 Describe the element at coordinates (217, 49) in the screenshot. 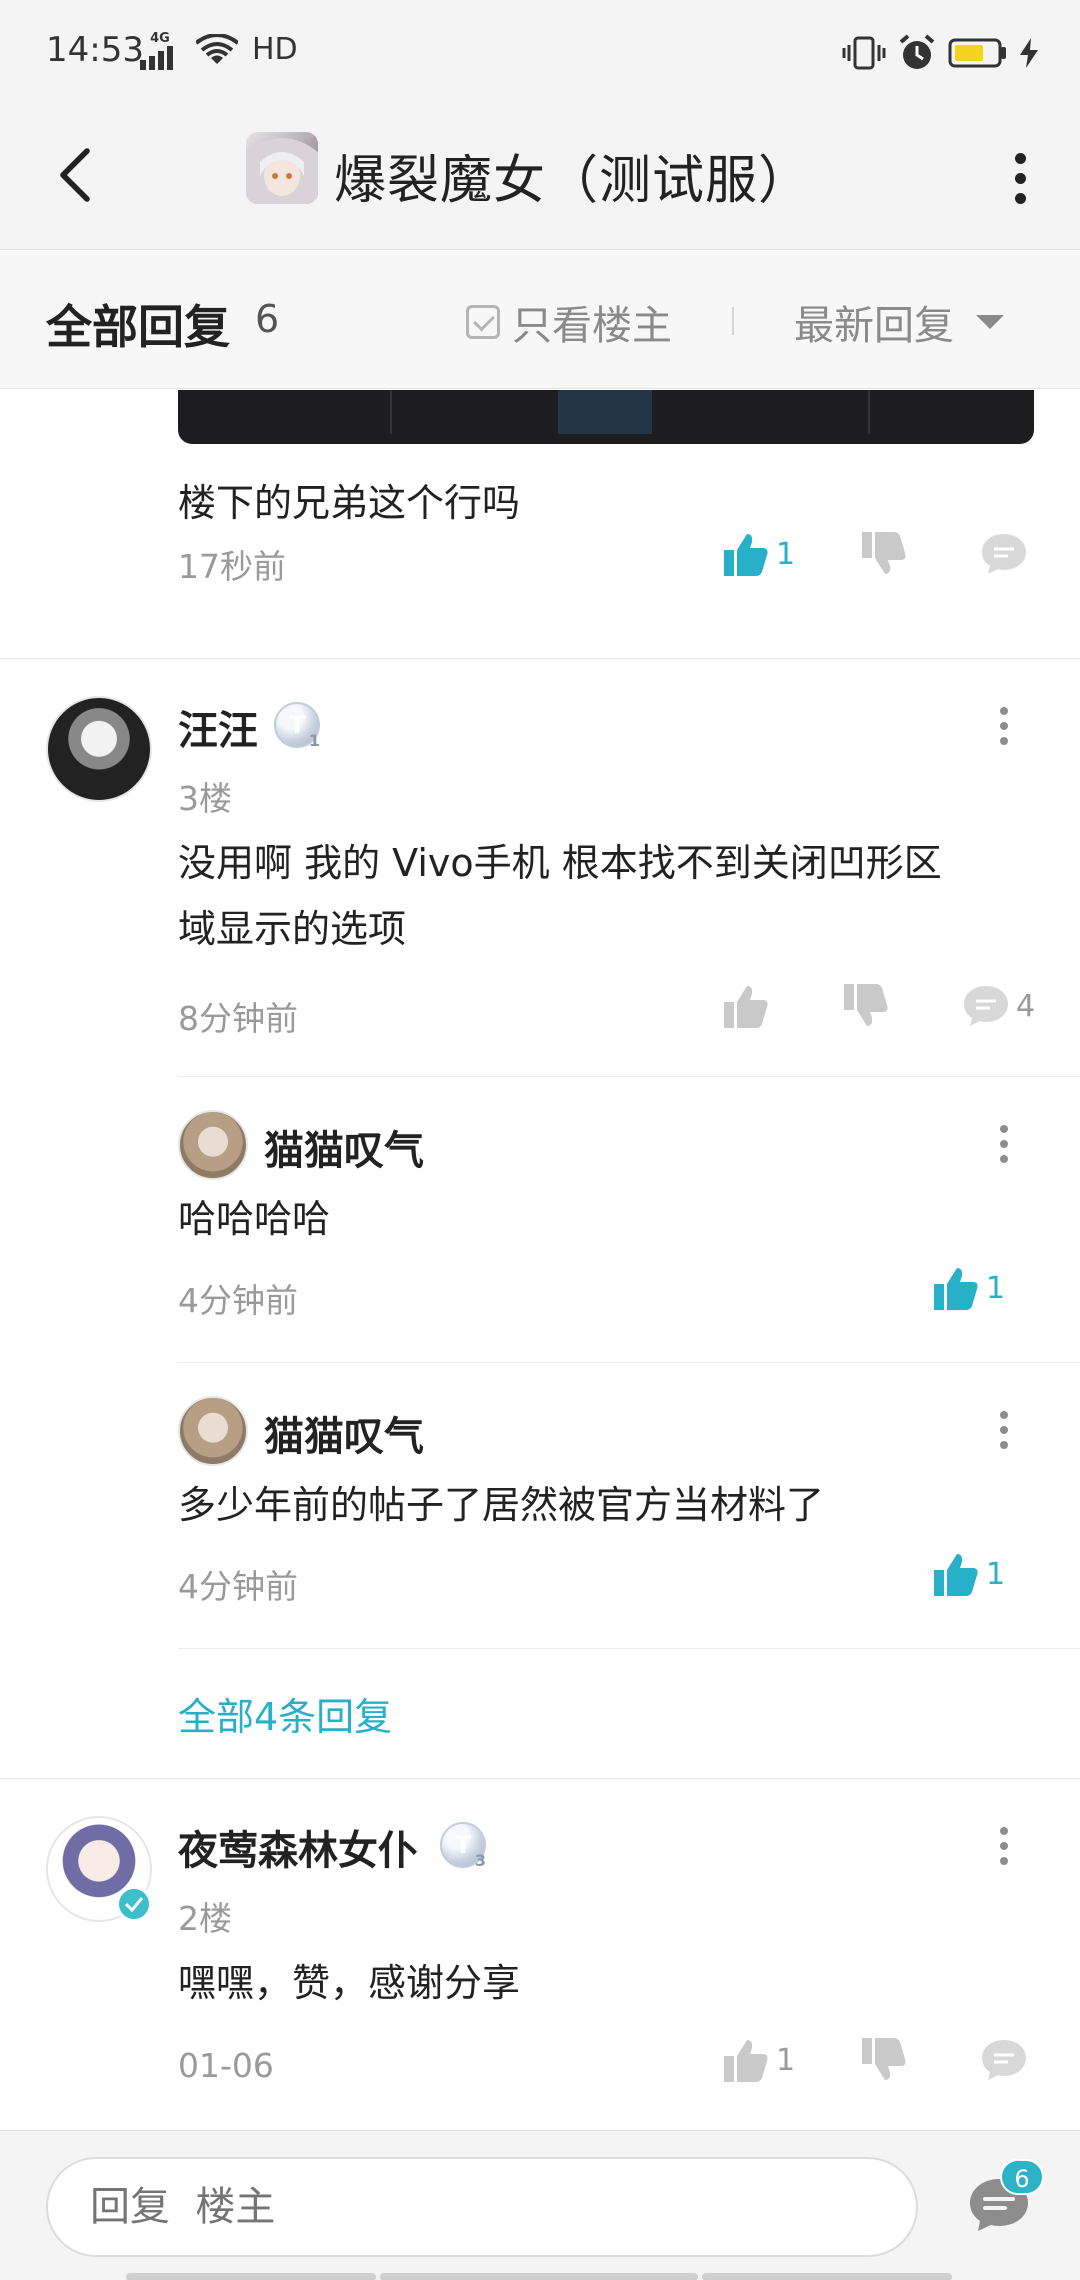

I see `wifi-icon` at that location.